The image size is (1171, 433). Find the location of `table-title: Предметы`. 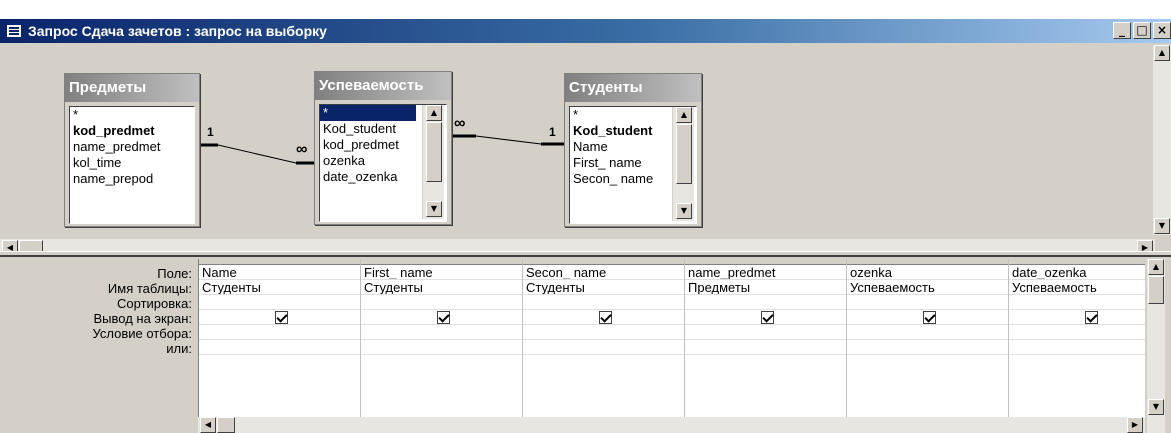

table-title: Предметы is located at coordinates (132, 88).